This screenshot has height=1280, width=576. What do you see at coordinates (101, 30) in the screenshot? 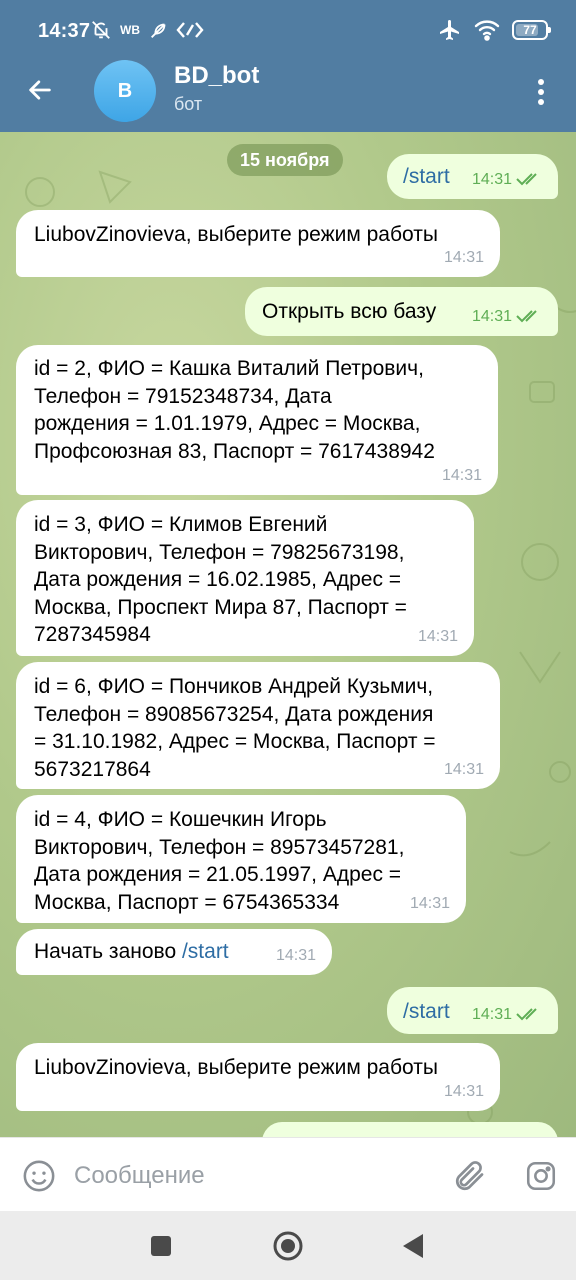
I see `mute-bell-icon` at bounding box center [101, 30].